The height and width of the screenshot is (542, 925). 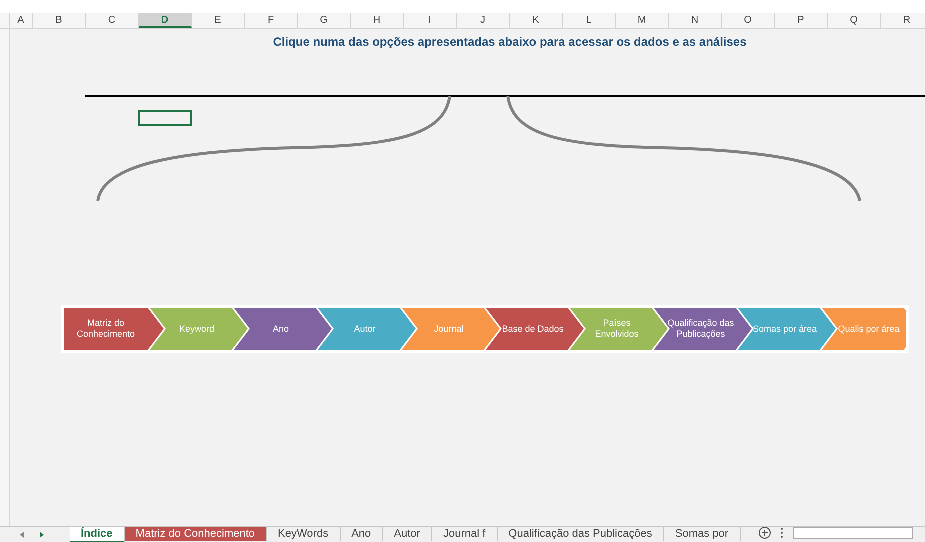 What do you see at coordinates (59, 20) in the screenshot?
I see `column-header: B` at bounding box center [59, 20].